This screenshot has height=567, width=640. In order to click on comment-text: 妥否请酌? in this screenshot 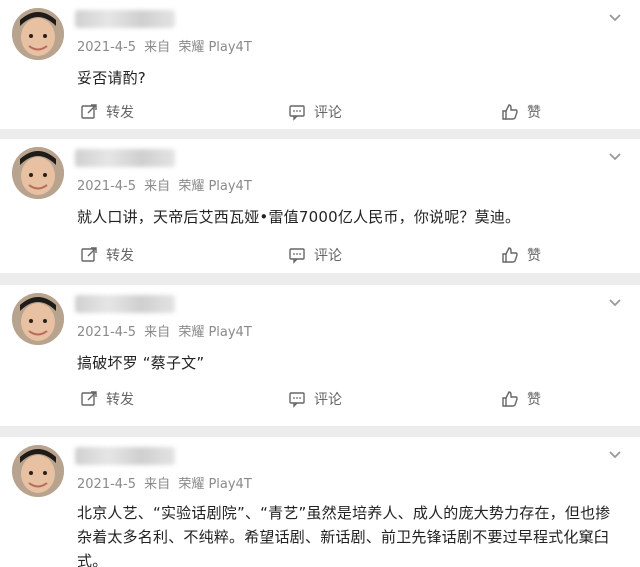, I will do `click(111, 78)`.